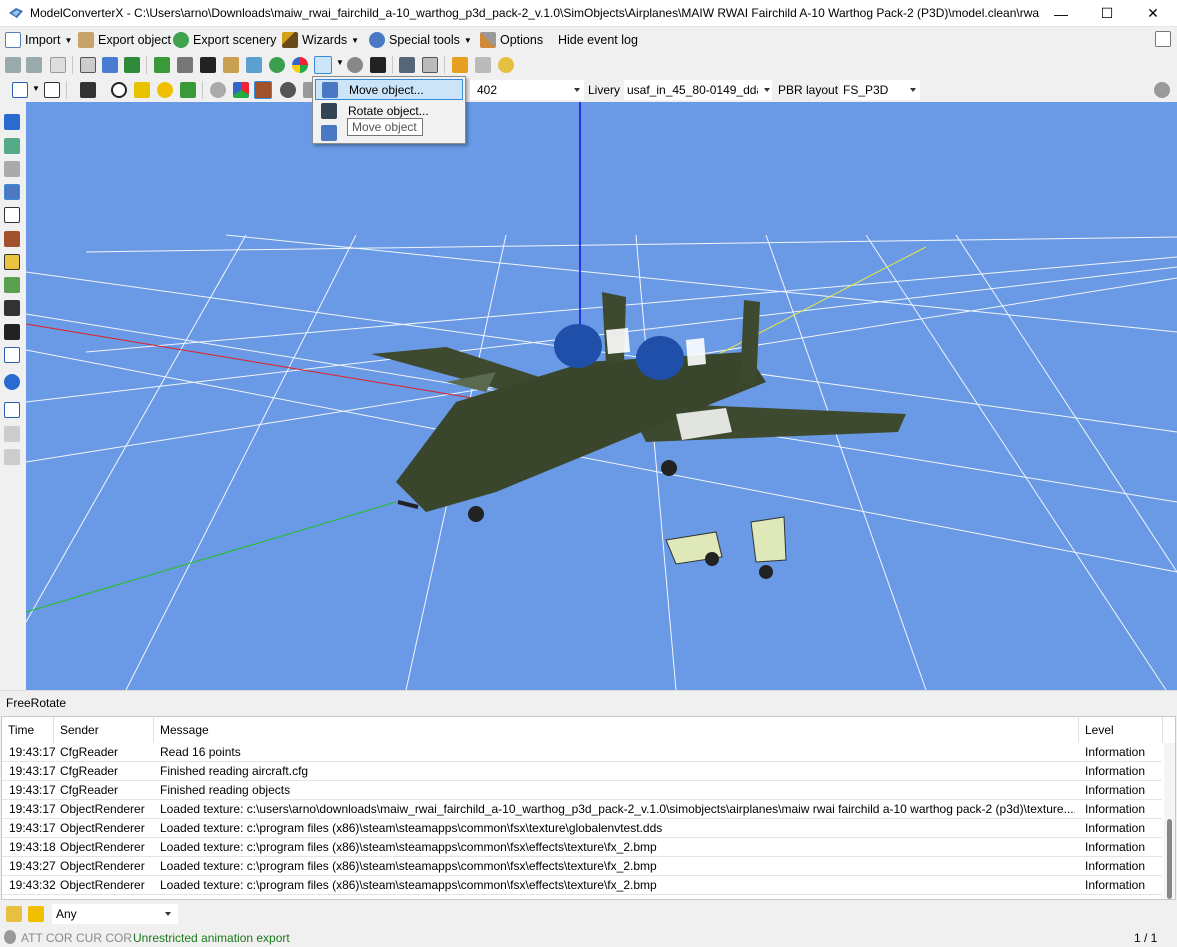  I want to click on pointer-icon, so click(52, 90).